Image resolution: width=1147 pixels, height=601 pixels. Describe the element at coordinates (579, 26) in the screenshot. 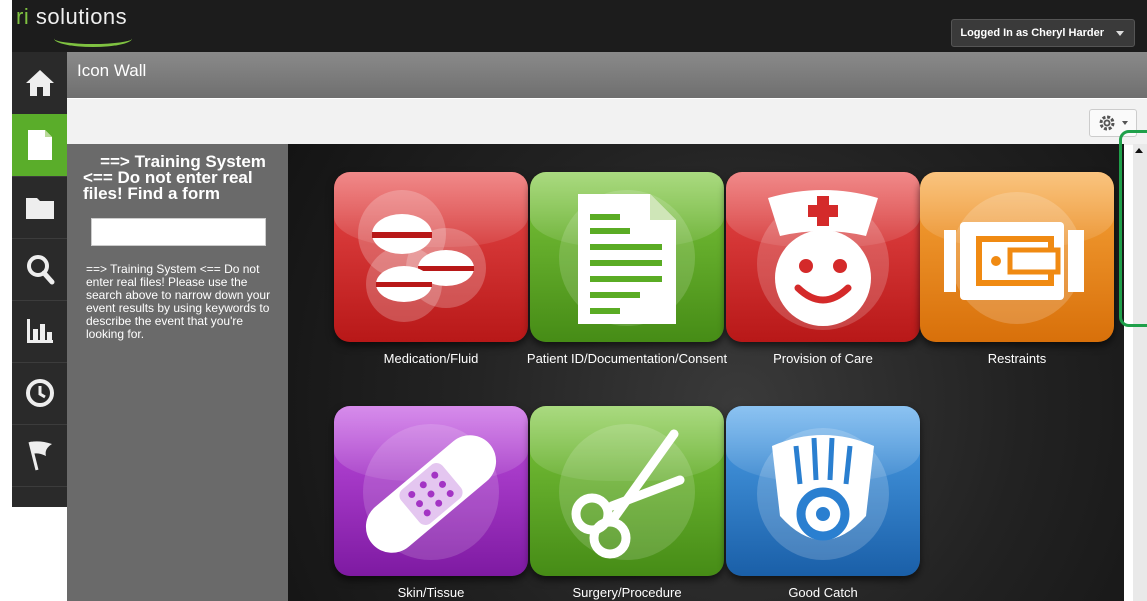

I see `top-bar: ri solutions Logged In as Cheryl Harder` at that location.